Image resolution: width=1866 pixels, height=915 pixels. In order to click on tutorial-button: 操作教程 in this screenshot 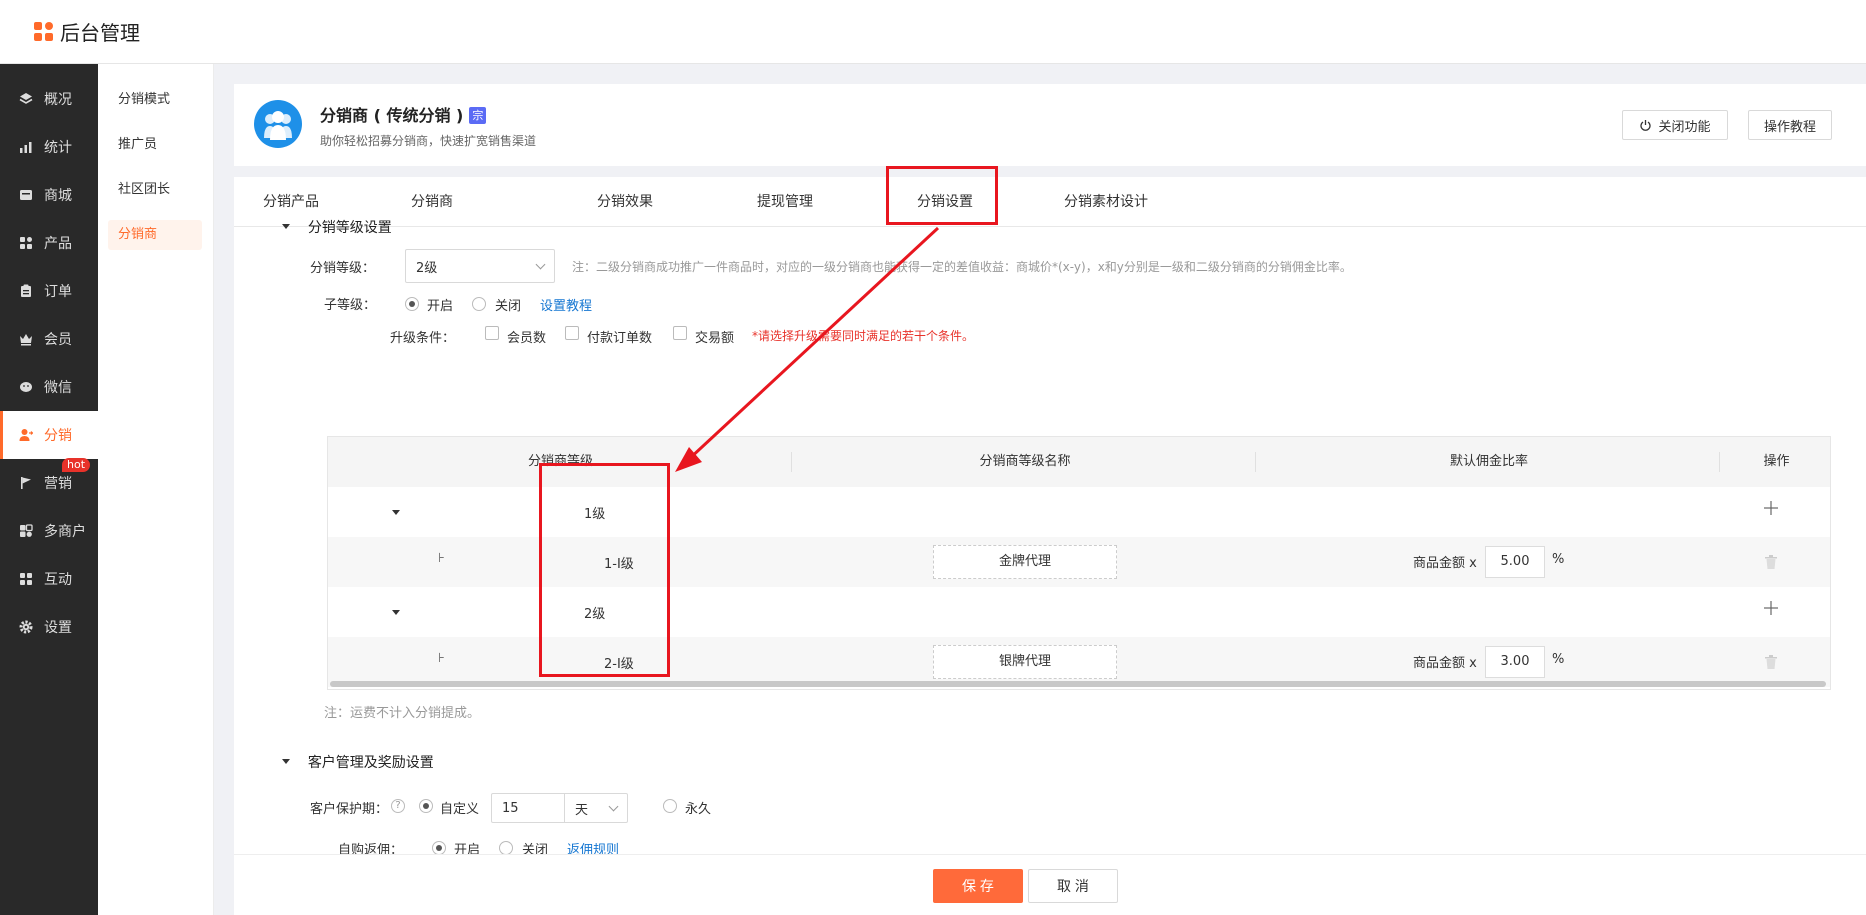, I will do `click(1790, 125)`.